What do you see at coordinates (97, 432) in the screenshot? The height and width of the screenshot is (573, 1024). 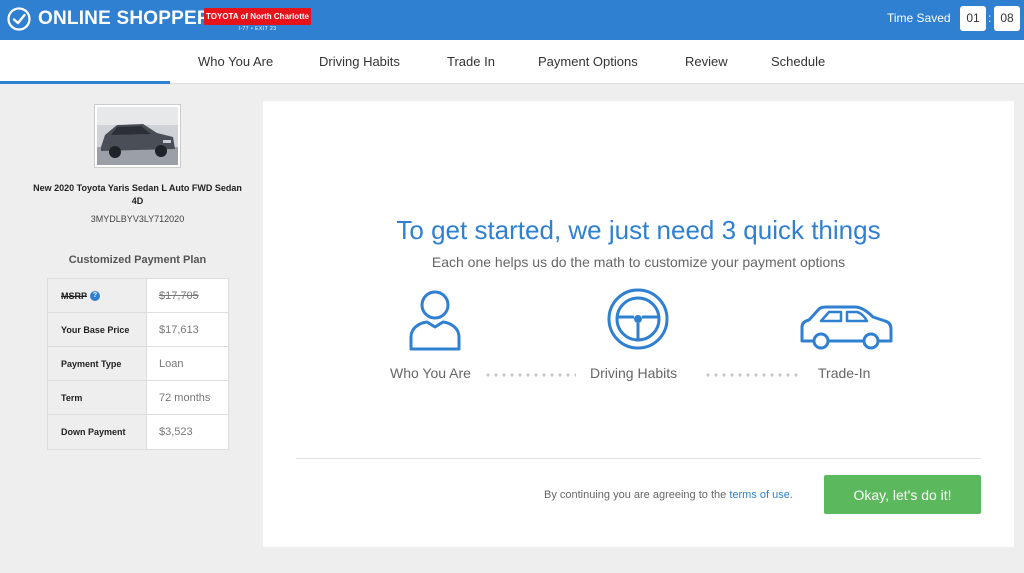 I see `plan-label: Down Payment` at bounding box center [97, 432].